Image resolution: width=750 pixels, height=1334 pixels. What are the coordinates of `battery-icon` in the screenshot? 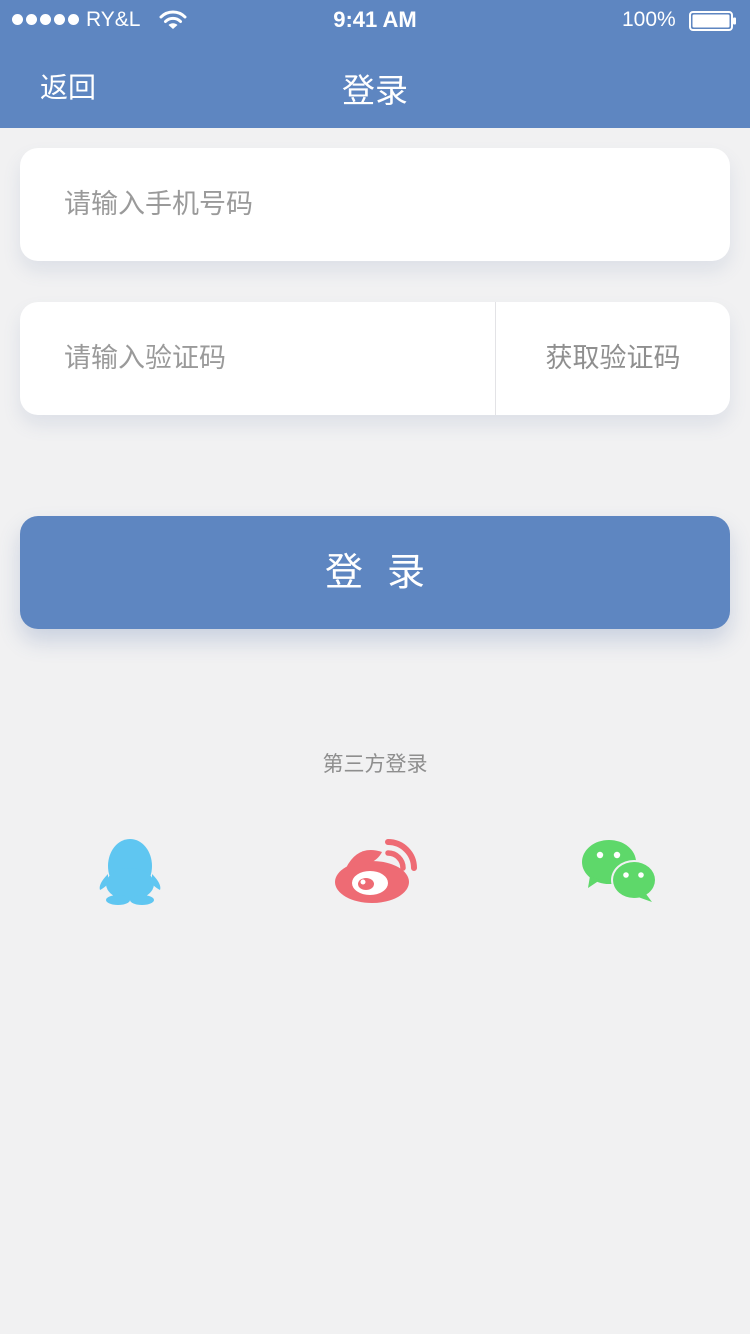 It's located at (712, 21).